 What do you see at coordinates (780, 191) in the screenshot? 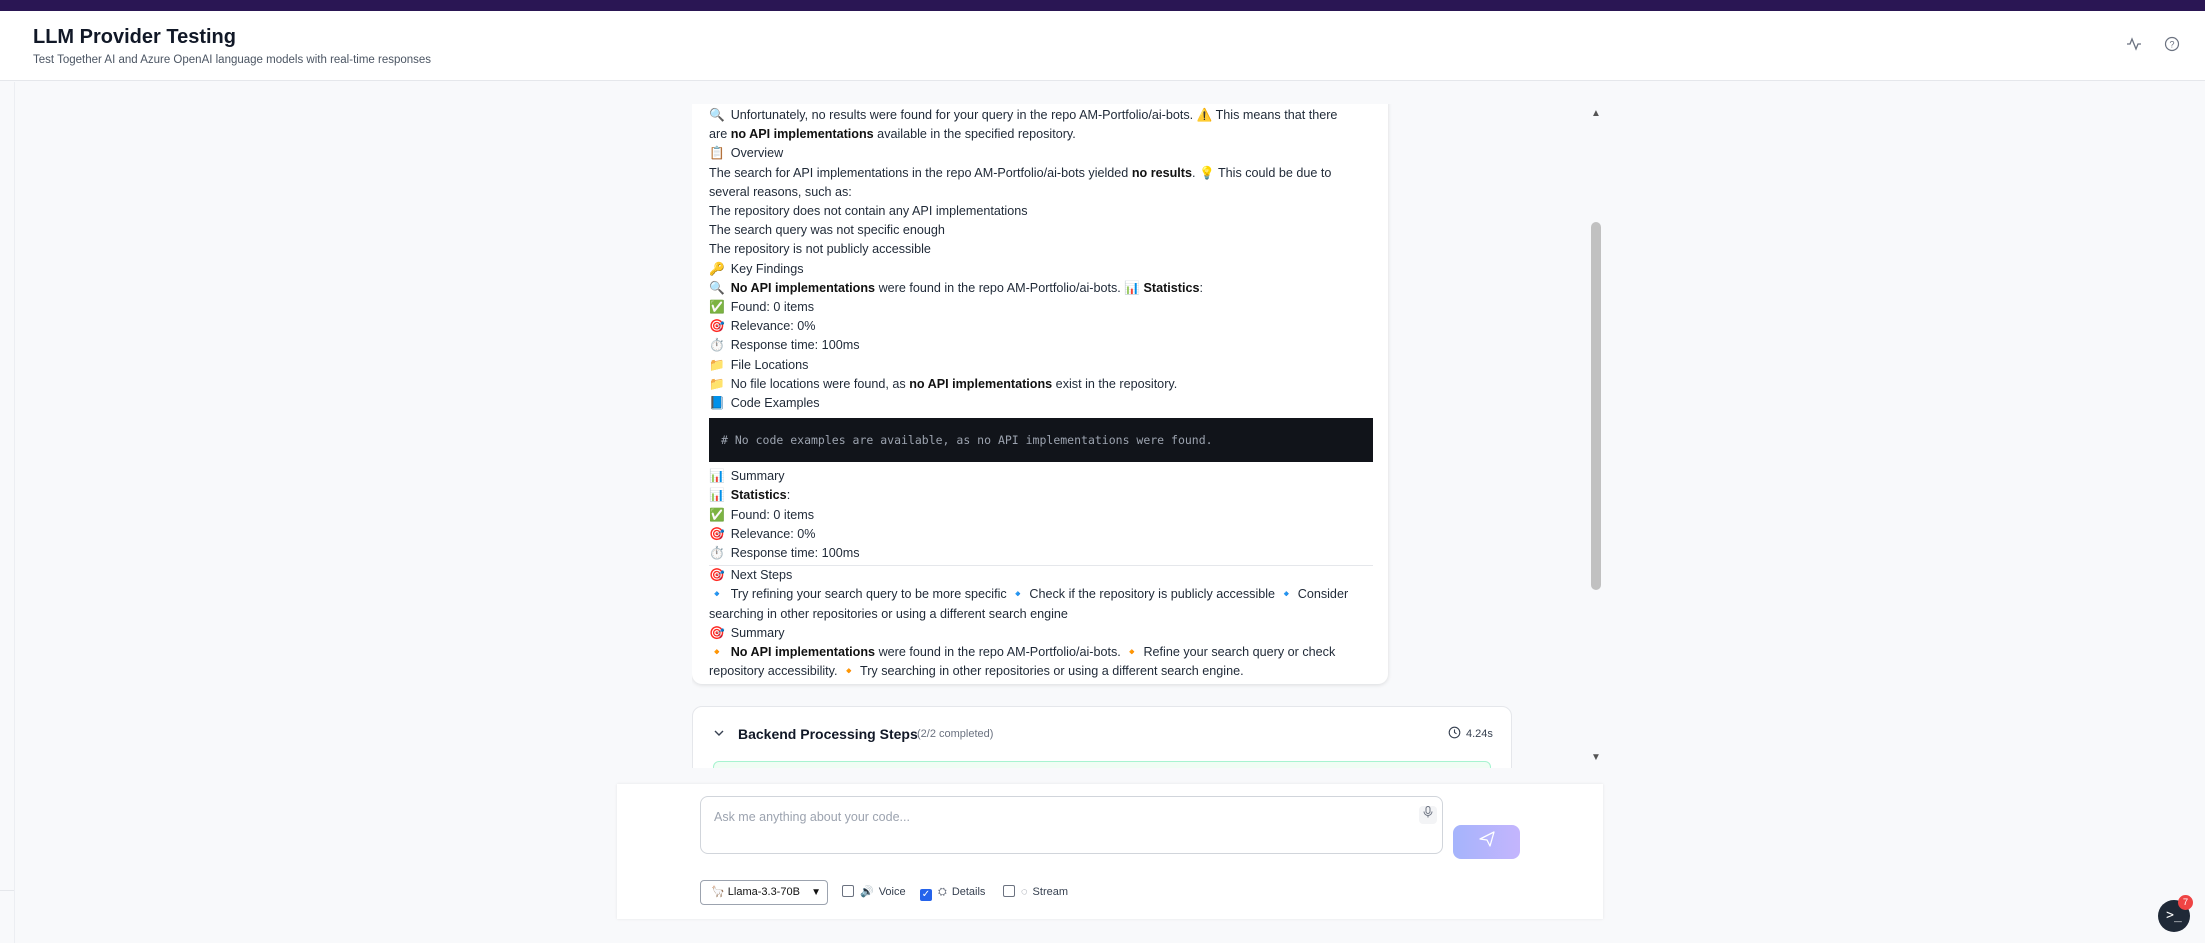
I see `text: several reasons, such as:` at bounding box center [780, 191].